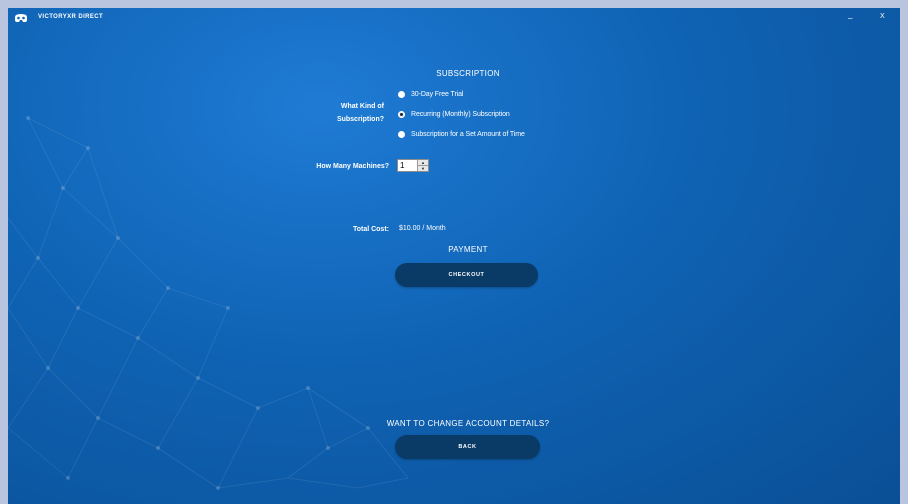 Image resolution: width=908 pixels, height=504 pixels. Describe the element at coordinates (882, 17) in the screenshot. I see `close-button: X` at that location.